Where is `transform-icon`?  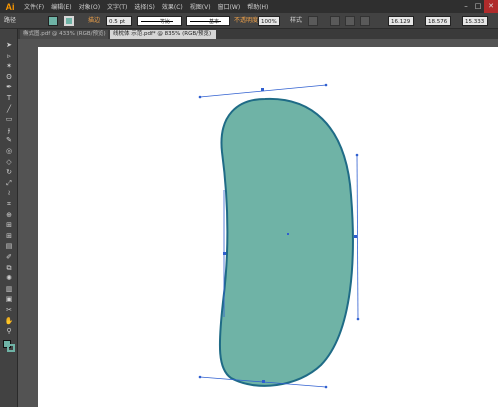
transform-icon is located at coordinates (350, 21).